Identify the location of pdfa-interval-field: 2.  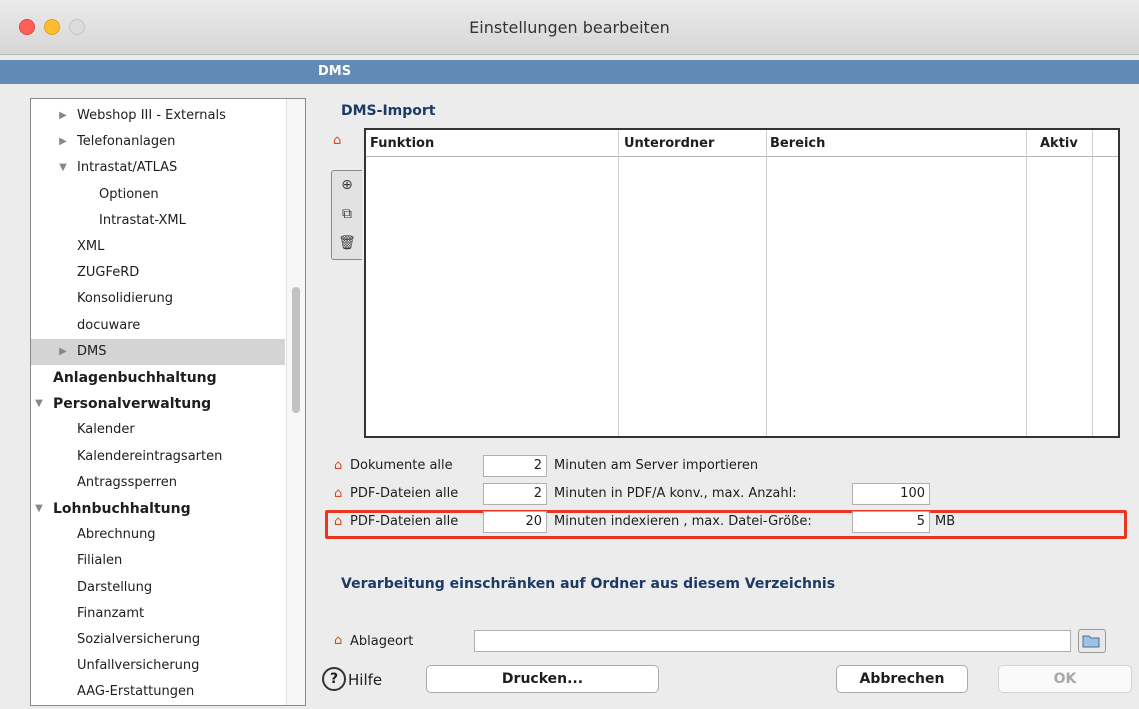
(515, 494).